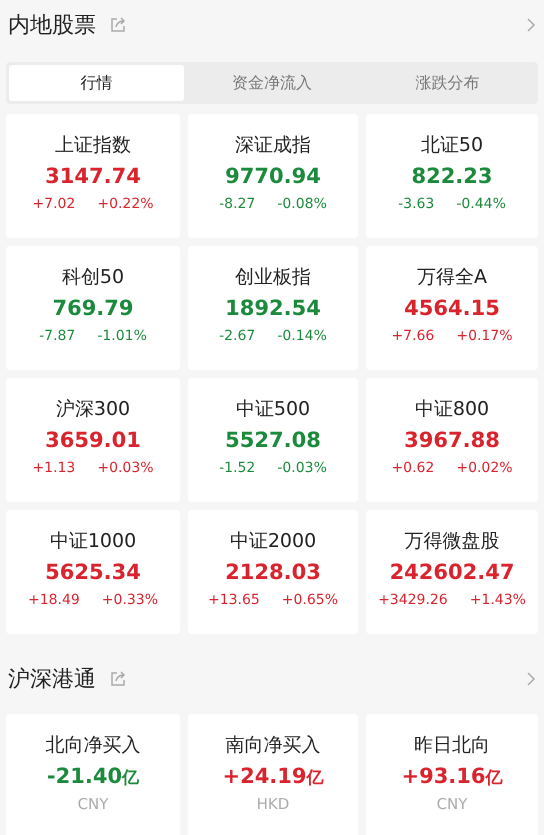 This screenshot has height=835, width=544. I want to click on index-value: 5625.34, so click(93, 572).